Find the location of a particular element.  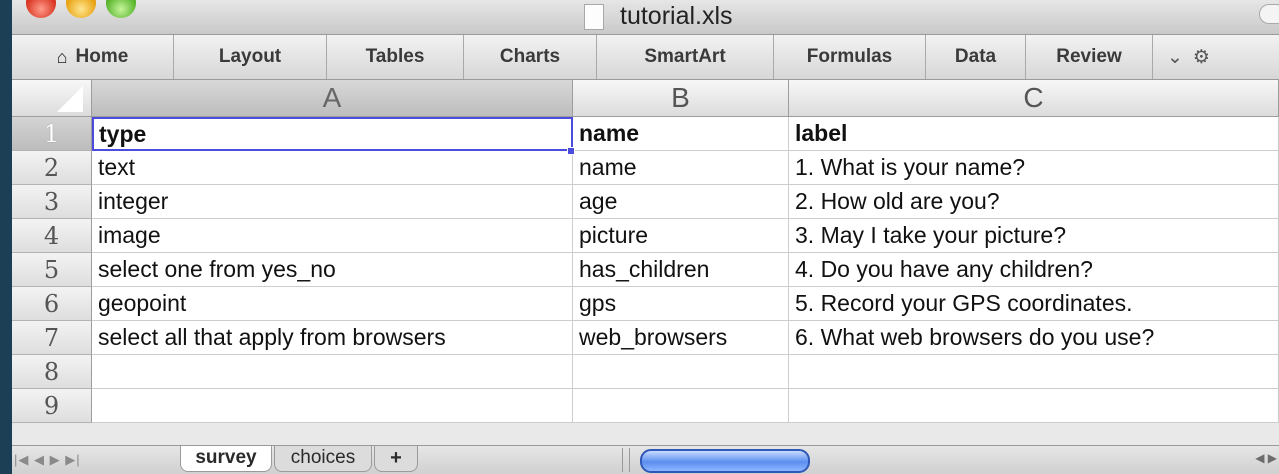

tab-layout: Layout is located at coordinates (250, 57).